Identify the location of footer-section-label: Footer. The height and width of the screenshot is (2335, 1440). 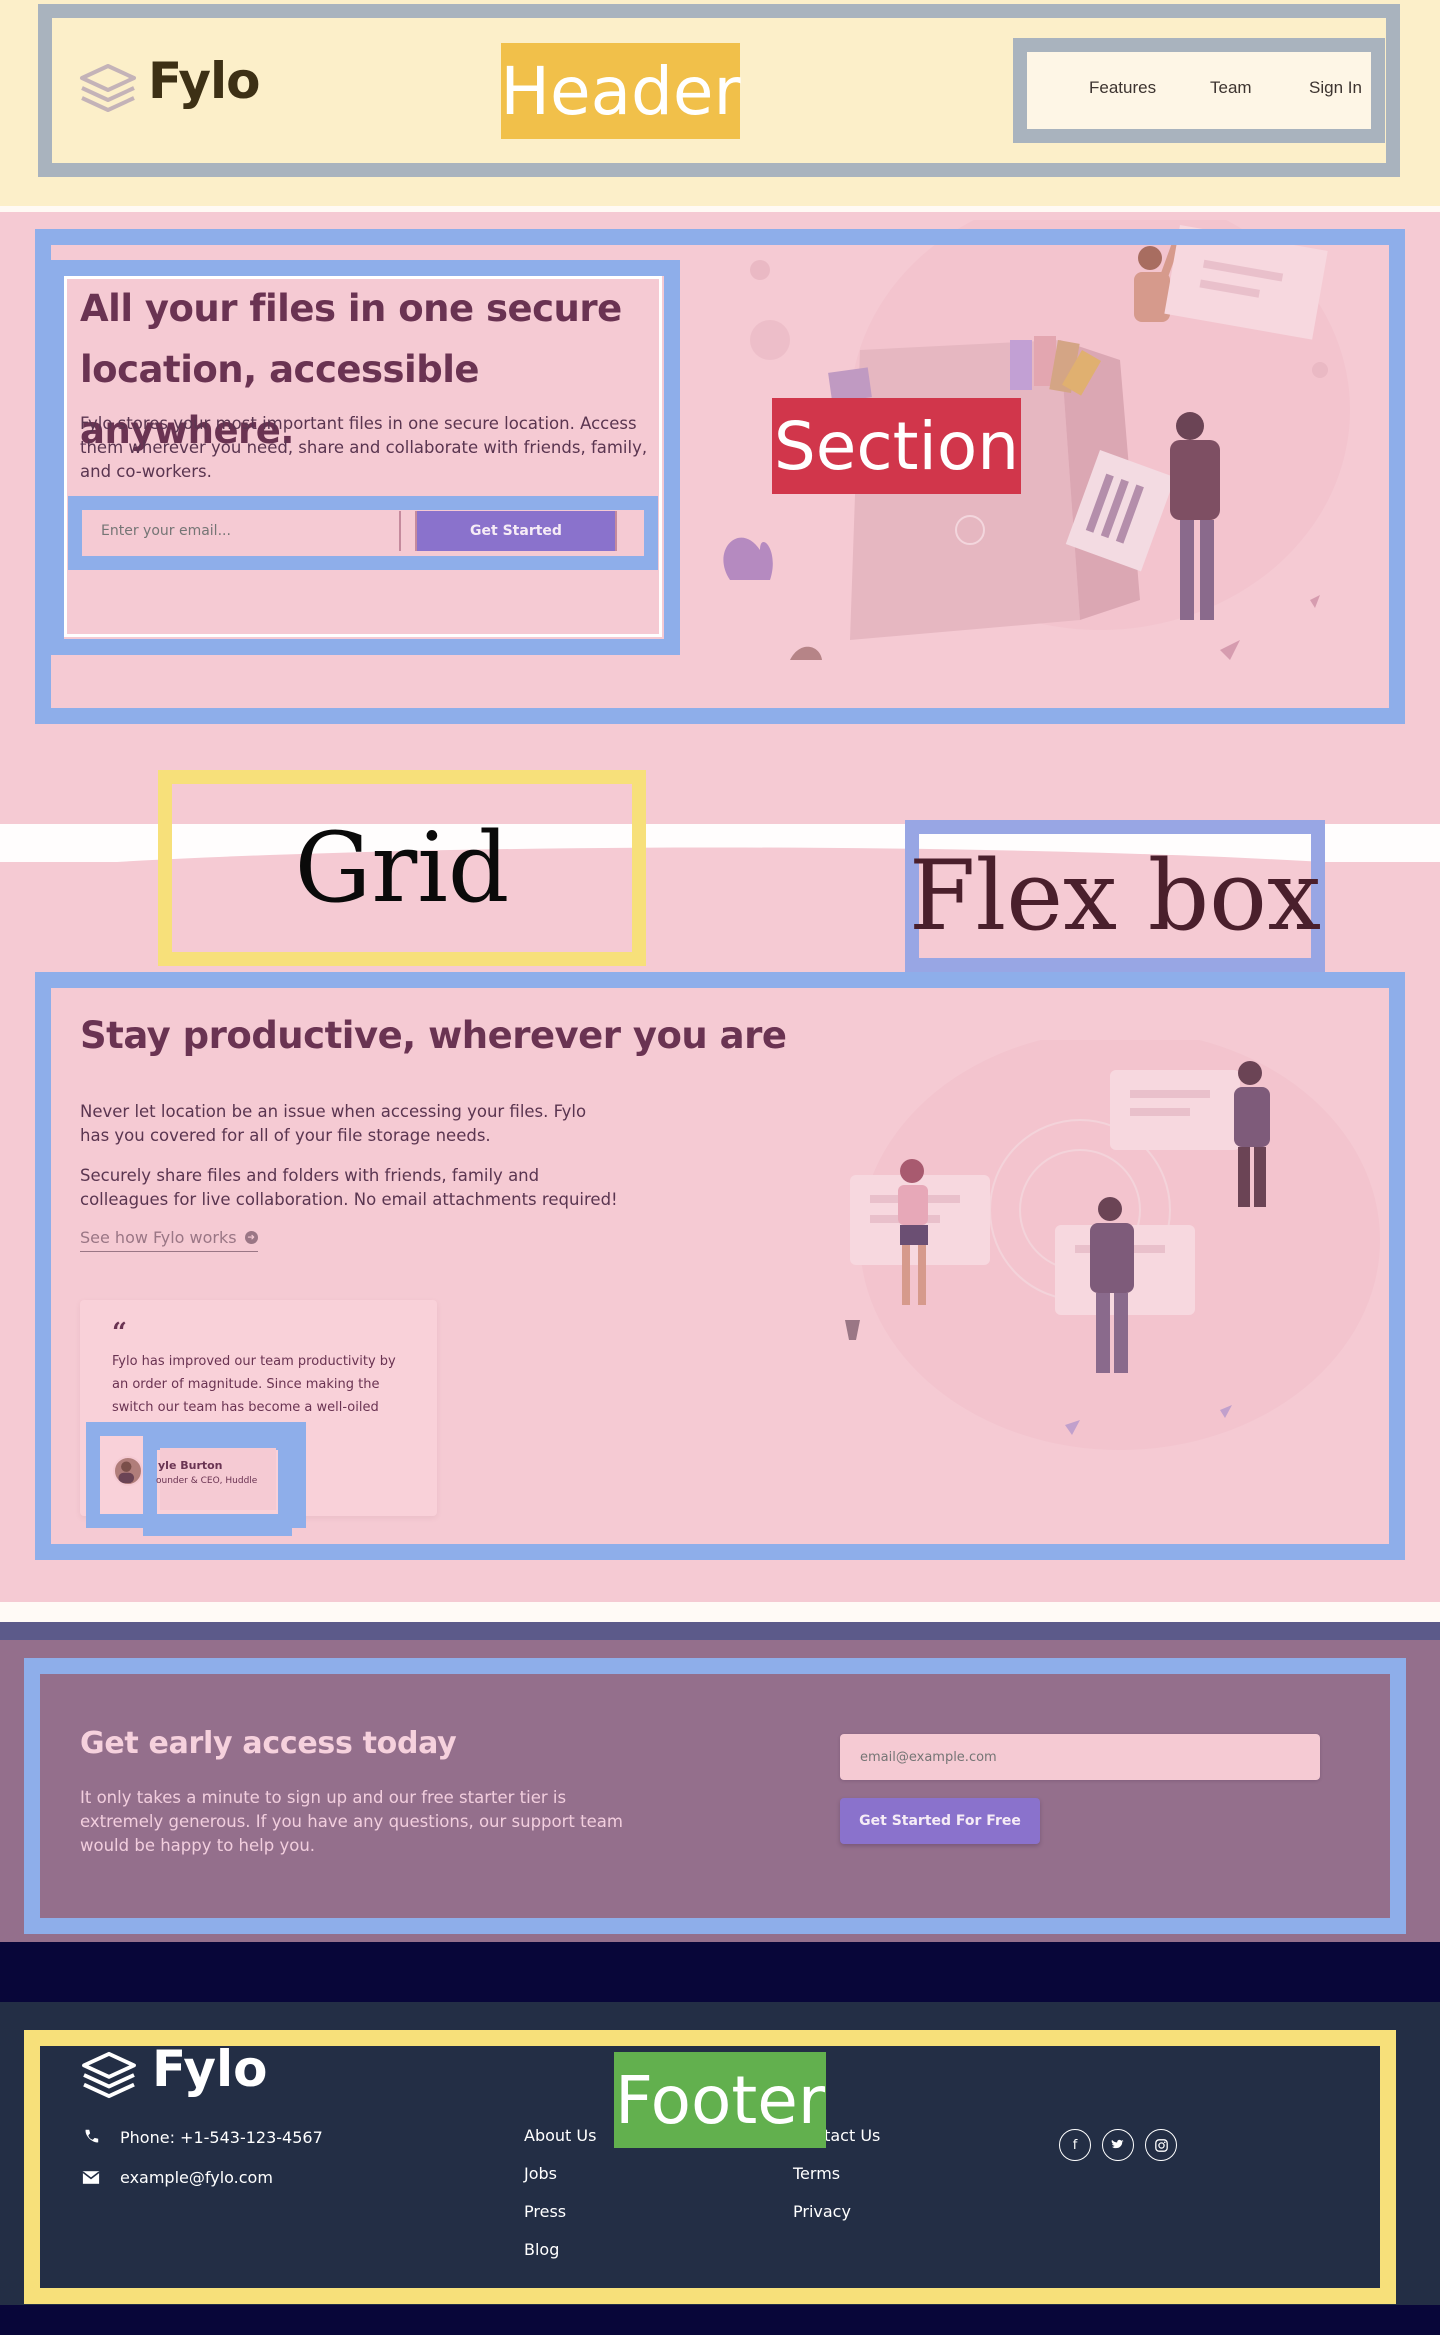
(720, 2100).